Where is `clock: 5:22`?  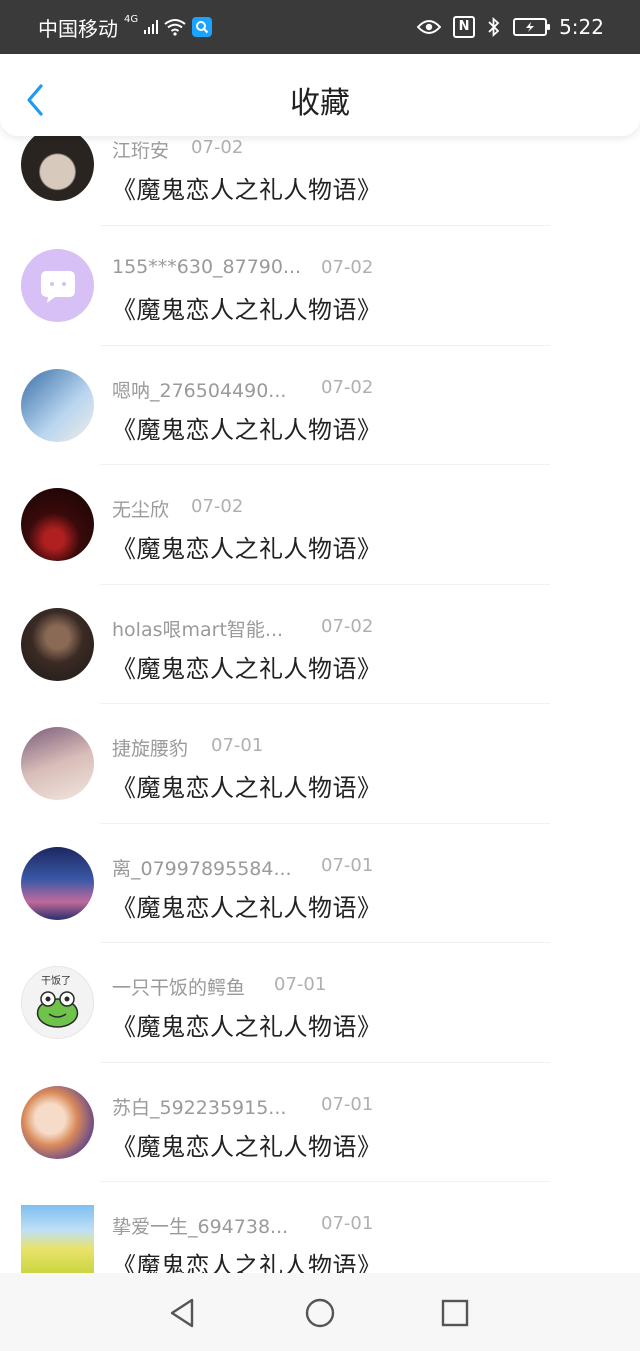
clock: 5:22 is located at coordinates (581, 27).